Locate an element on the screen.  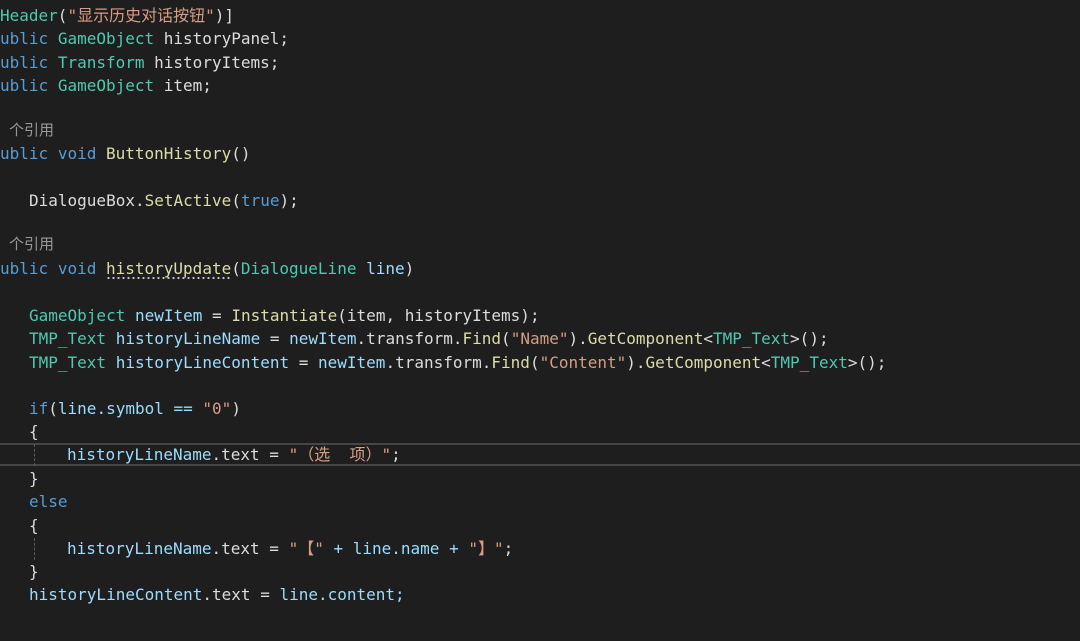
code-line-history-panel: ublic GameObject historyPanel; is located at coordinates (540, 38).